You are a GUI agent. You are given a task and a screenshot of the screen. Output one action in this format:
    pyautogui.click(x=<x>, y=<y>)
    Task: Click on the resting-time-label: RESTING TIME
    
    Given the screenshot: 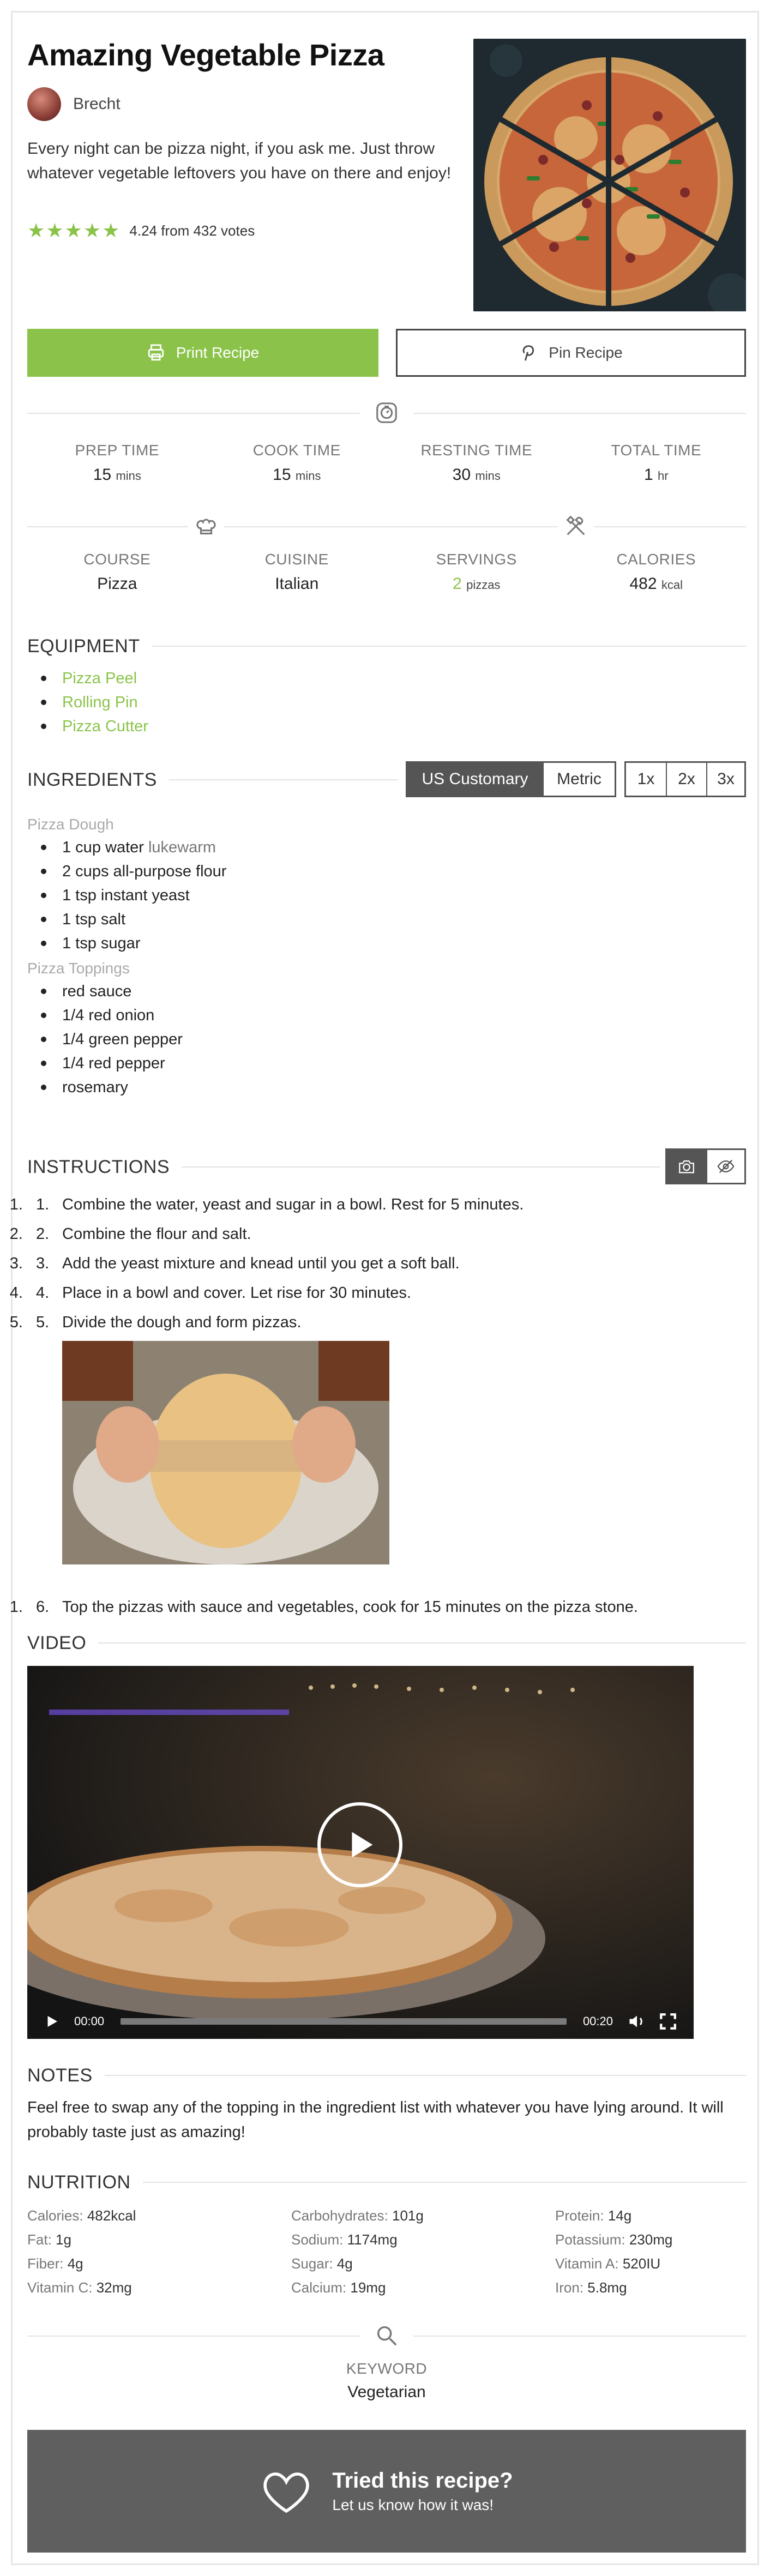 What is the action you would take?
    pyautogui.click(x=476, y=450)
    